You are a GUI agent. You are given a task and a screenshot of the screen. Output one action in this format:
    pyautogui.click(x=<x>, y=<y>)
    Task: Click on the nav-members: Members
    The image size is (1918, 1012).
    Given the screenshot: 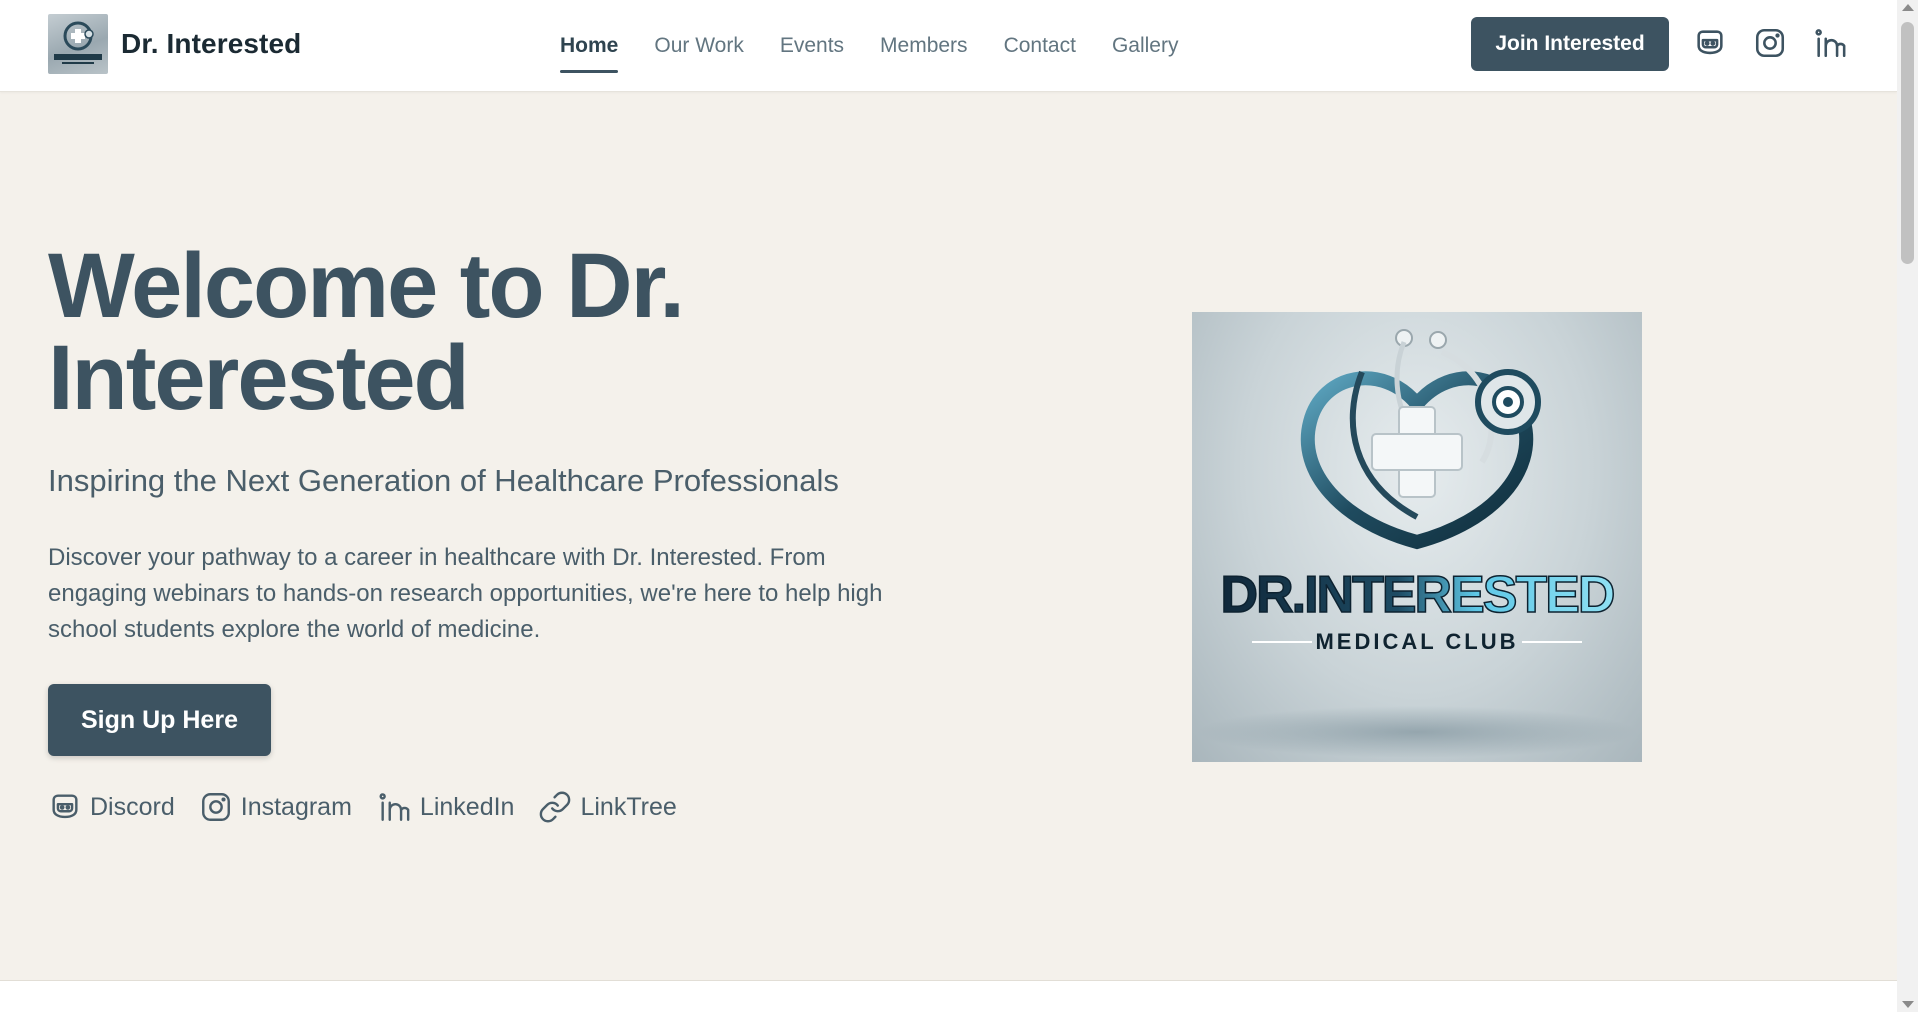 What is the action you would take?
    pyautogui.click(x=924, y=46)
    